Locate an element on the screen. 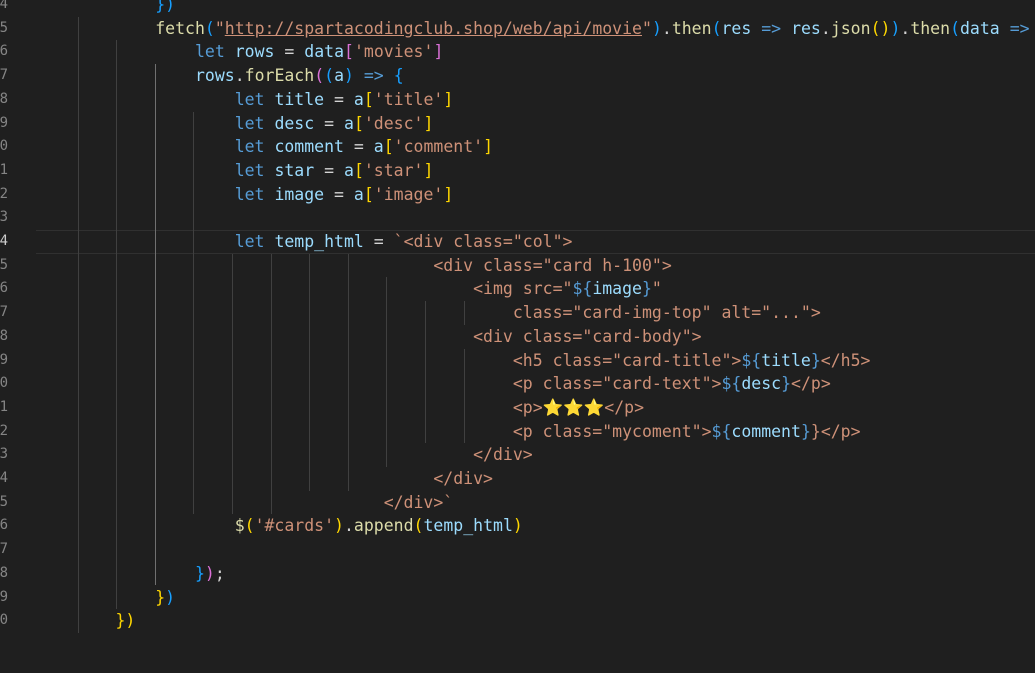  code-token: 'star' is located at coordinates (393, 170).